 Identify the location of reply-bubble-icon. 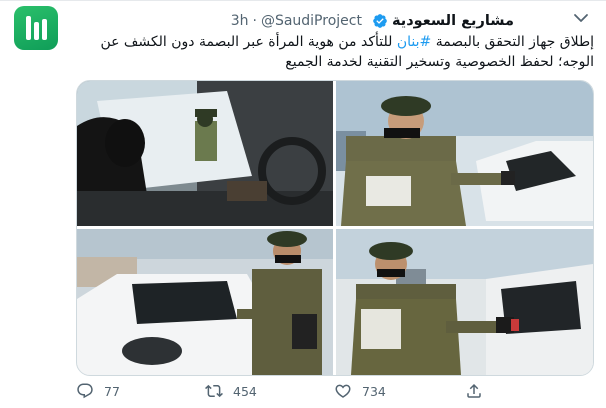
(85, 391).